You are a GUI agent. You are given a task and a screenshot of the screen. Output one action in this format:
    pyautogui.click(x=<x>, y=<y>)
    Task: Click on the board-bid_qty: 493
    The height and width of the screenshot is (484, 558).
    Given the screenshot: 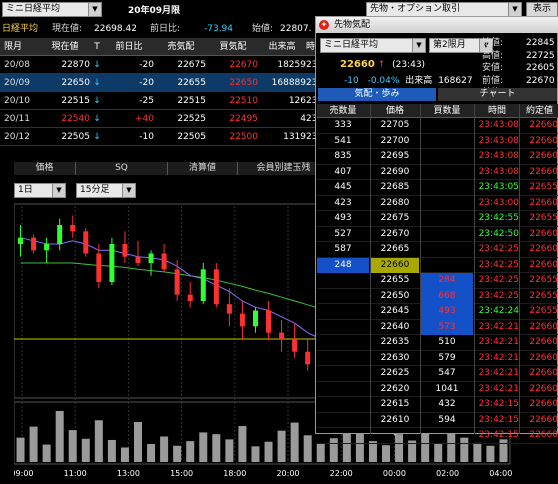 What is the action you would take?
    pyautogui.click(x=447, y=312)
    